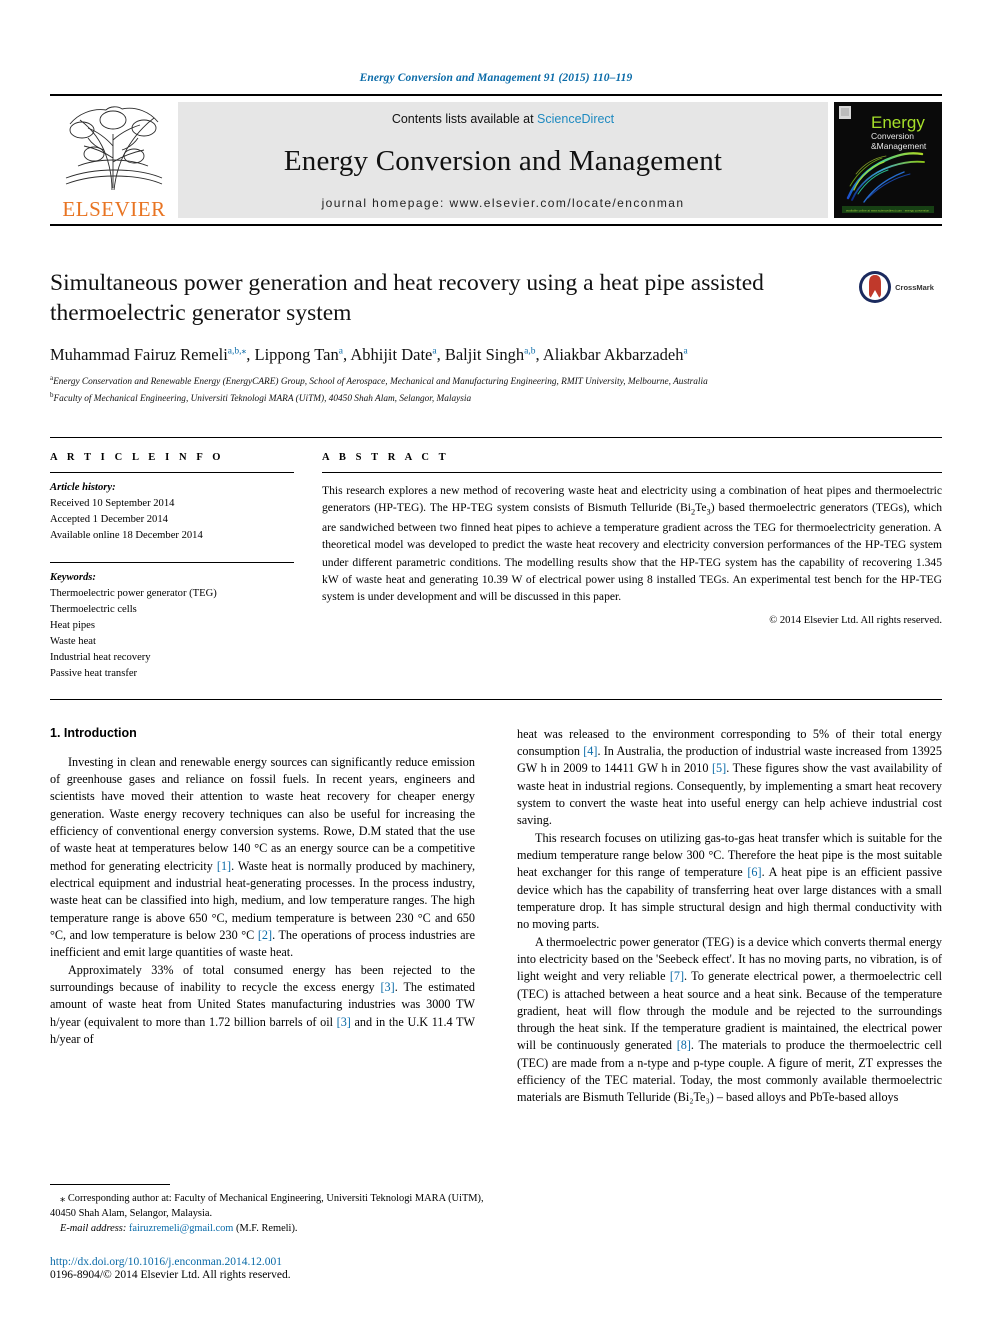  Describe the element at coordinates (898, 122) in the screenshot. I see `svg-text: Energy` at that location.